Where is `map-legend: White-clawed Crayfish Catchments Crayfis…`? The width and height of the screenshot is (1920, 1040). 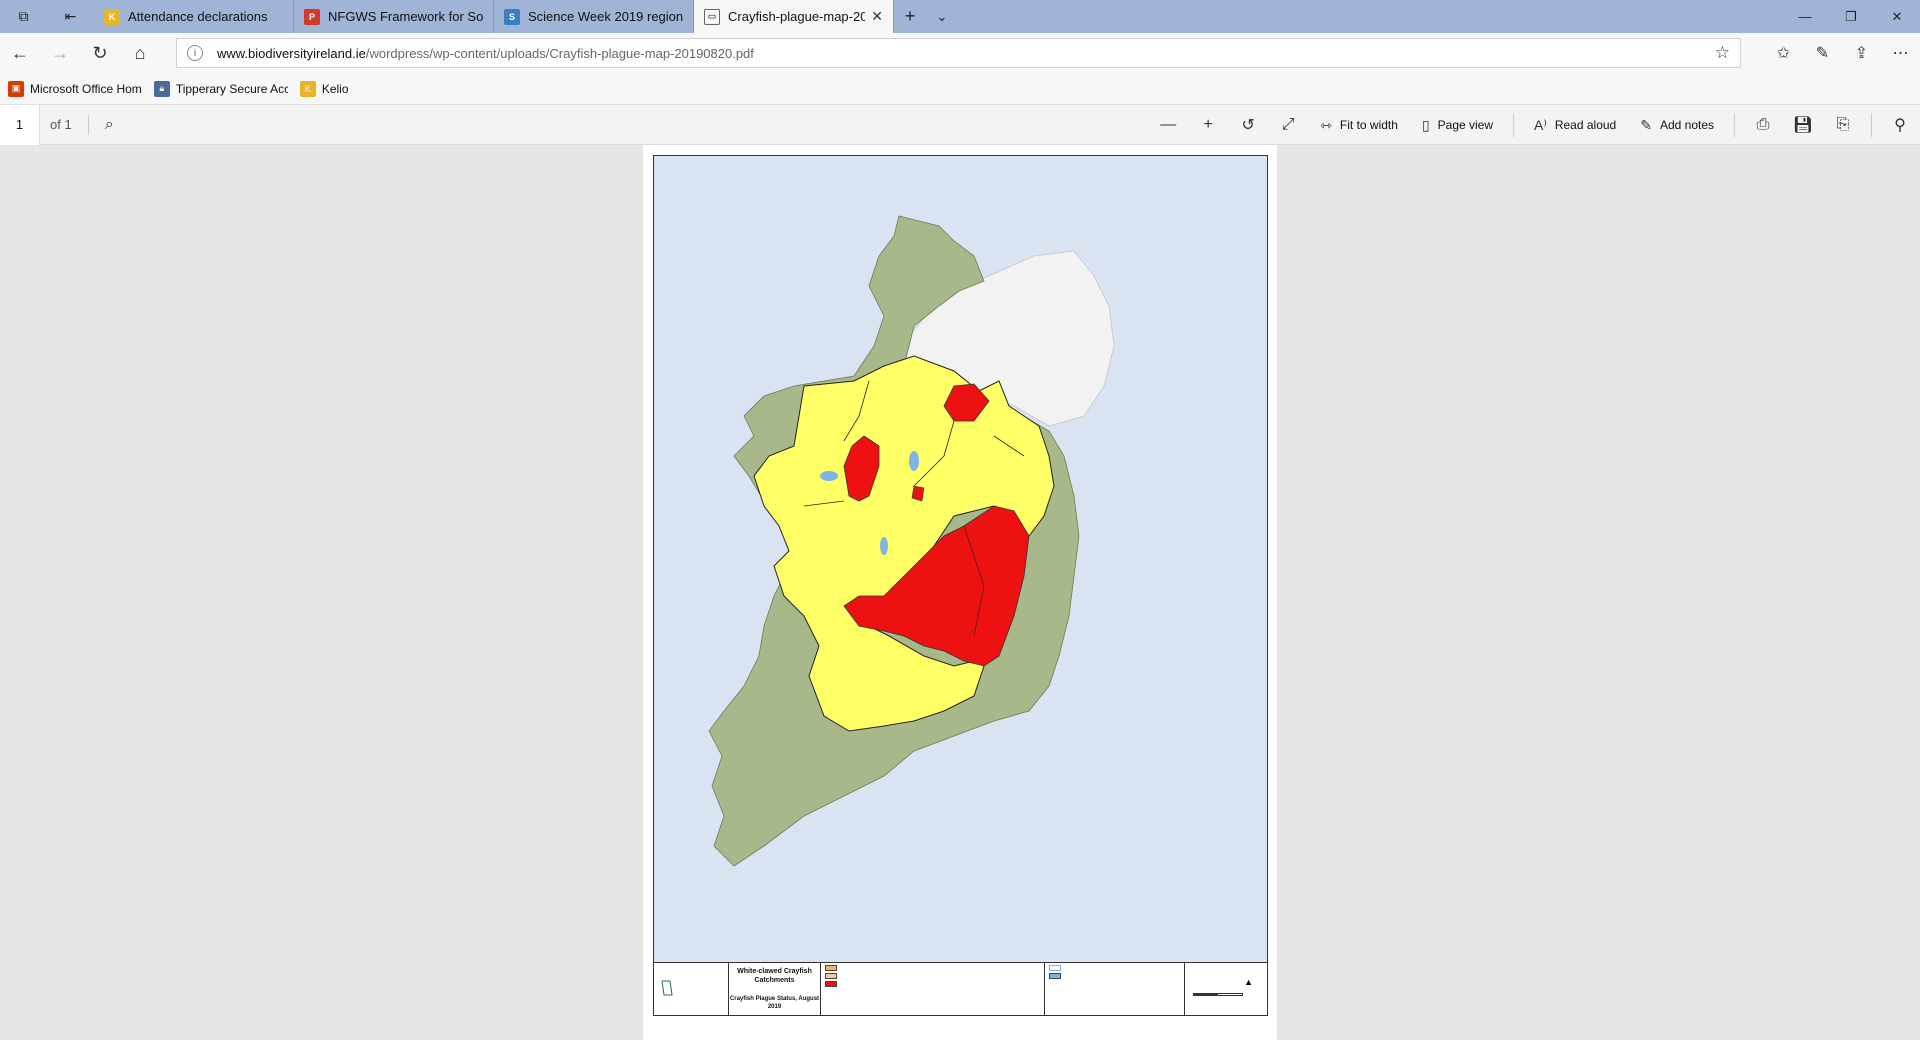
map-legend: White-clawed Crayfish Catchments Crayfis… is located at coordinates (960, 989).